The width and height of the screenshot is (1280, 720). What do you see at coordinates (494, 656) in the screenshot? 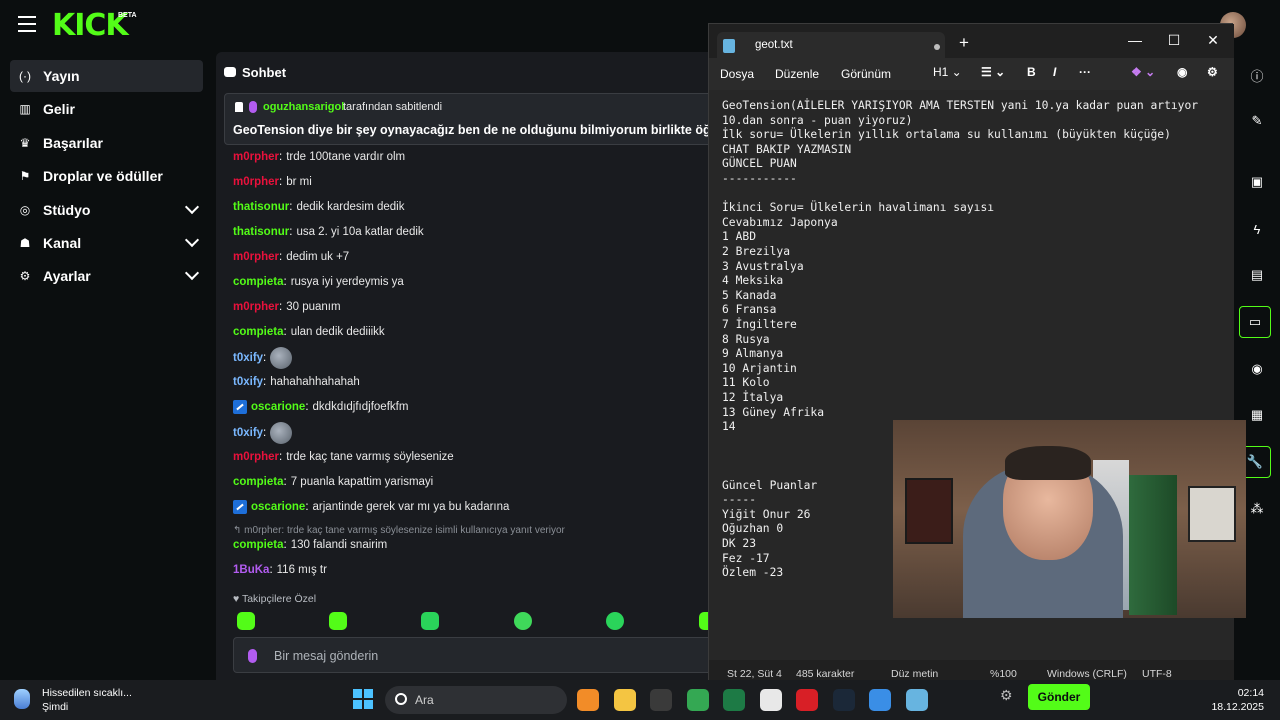
I see `chat-input` at bounding box center [494, 656].